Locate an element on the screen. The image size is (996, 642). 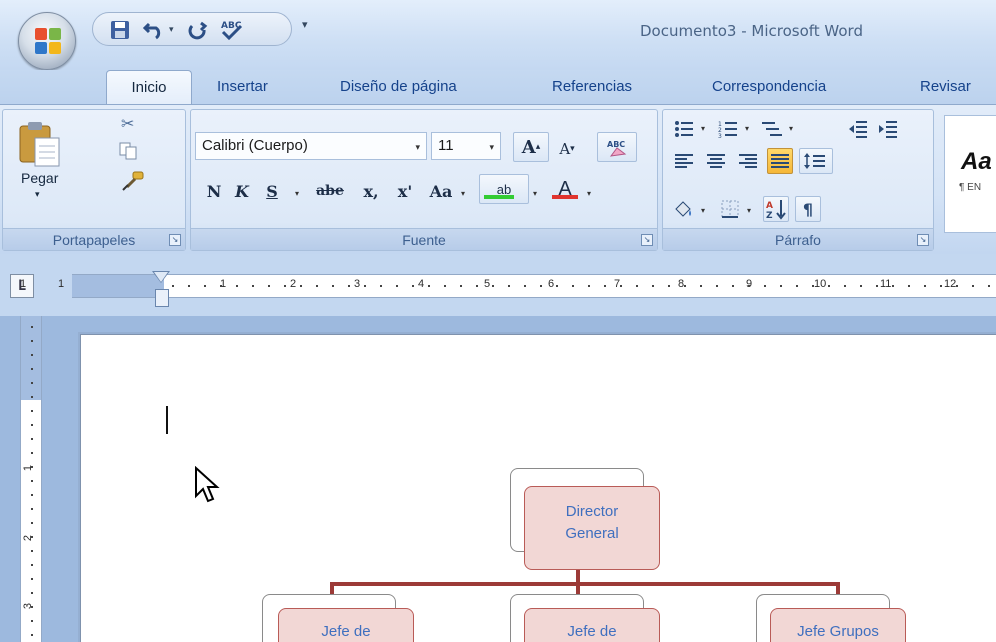
shading-dropdown-icon: ▾ is located at coordinates (703, 210).